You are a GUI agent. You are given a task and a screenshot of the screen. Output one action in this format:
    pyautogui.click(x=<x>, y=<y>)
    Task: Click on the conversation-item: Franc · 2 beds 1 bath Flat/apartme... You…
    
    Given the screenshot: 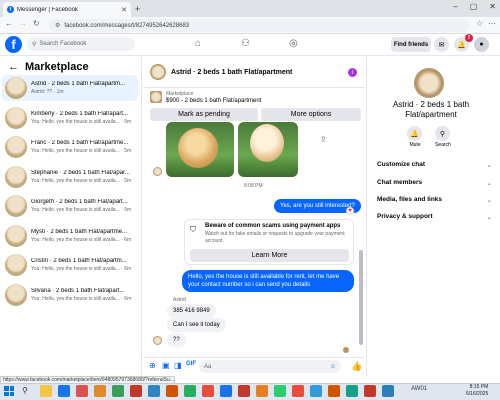 What is the action you would take?
    pyautogui.click(x=70, y=147)
    